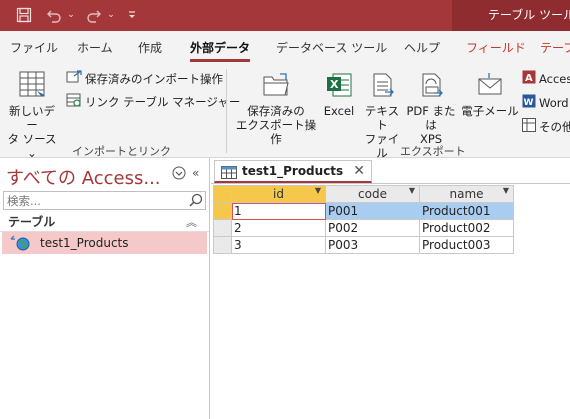 The height and width of the screenshot is (419, 570). Describe the element at coordinates (34, 47) in the screenshot. I see `tab-file: ファイル` at that location.